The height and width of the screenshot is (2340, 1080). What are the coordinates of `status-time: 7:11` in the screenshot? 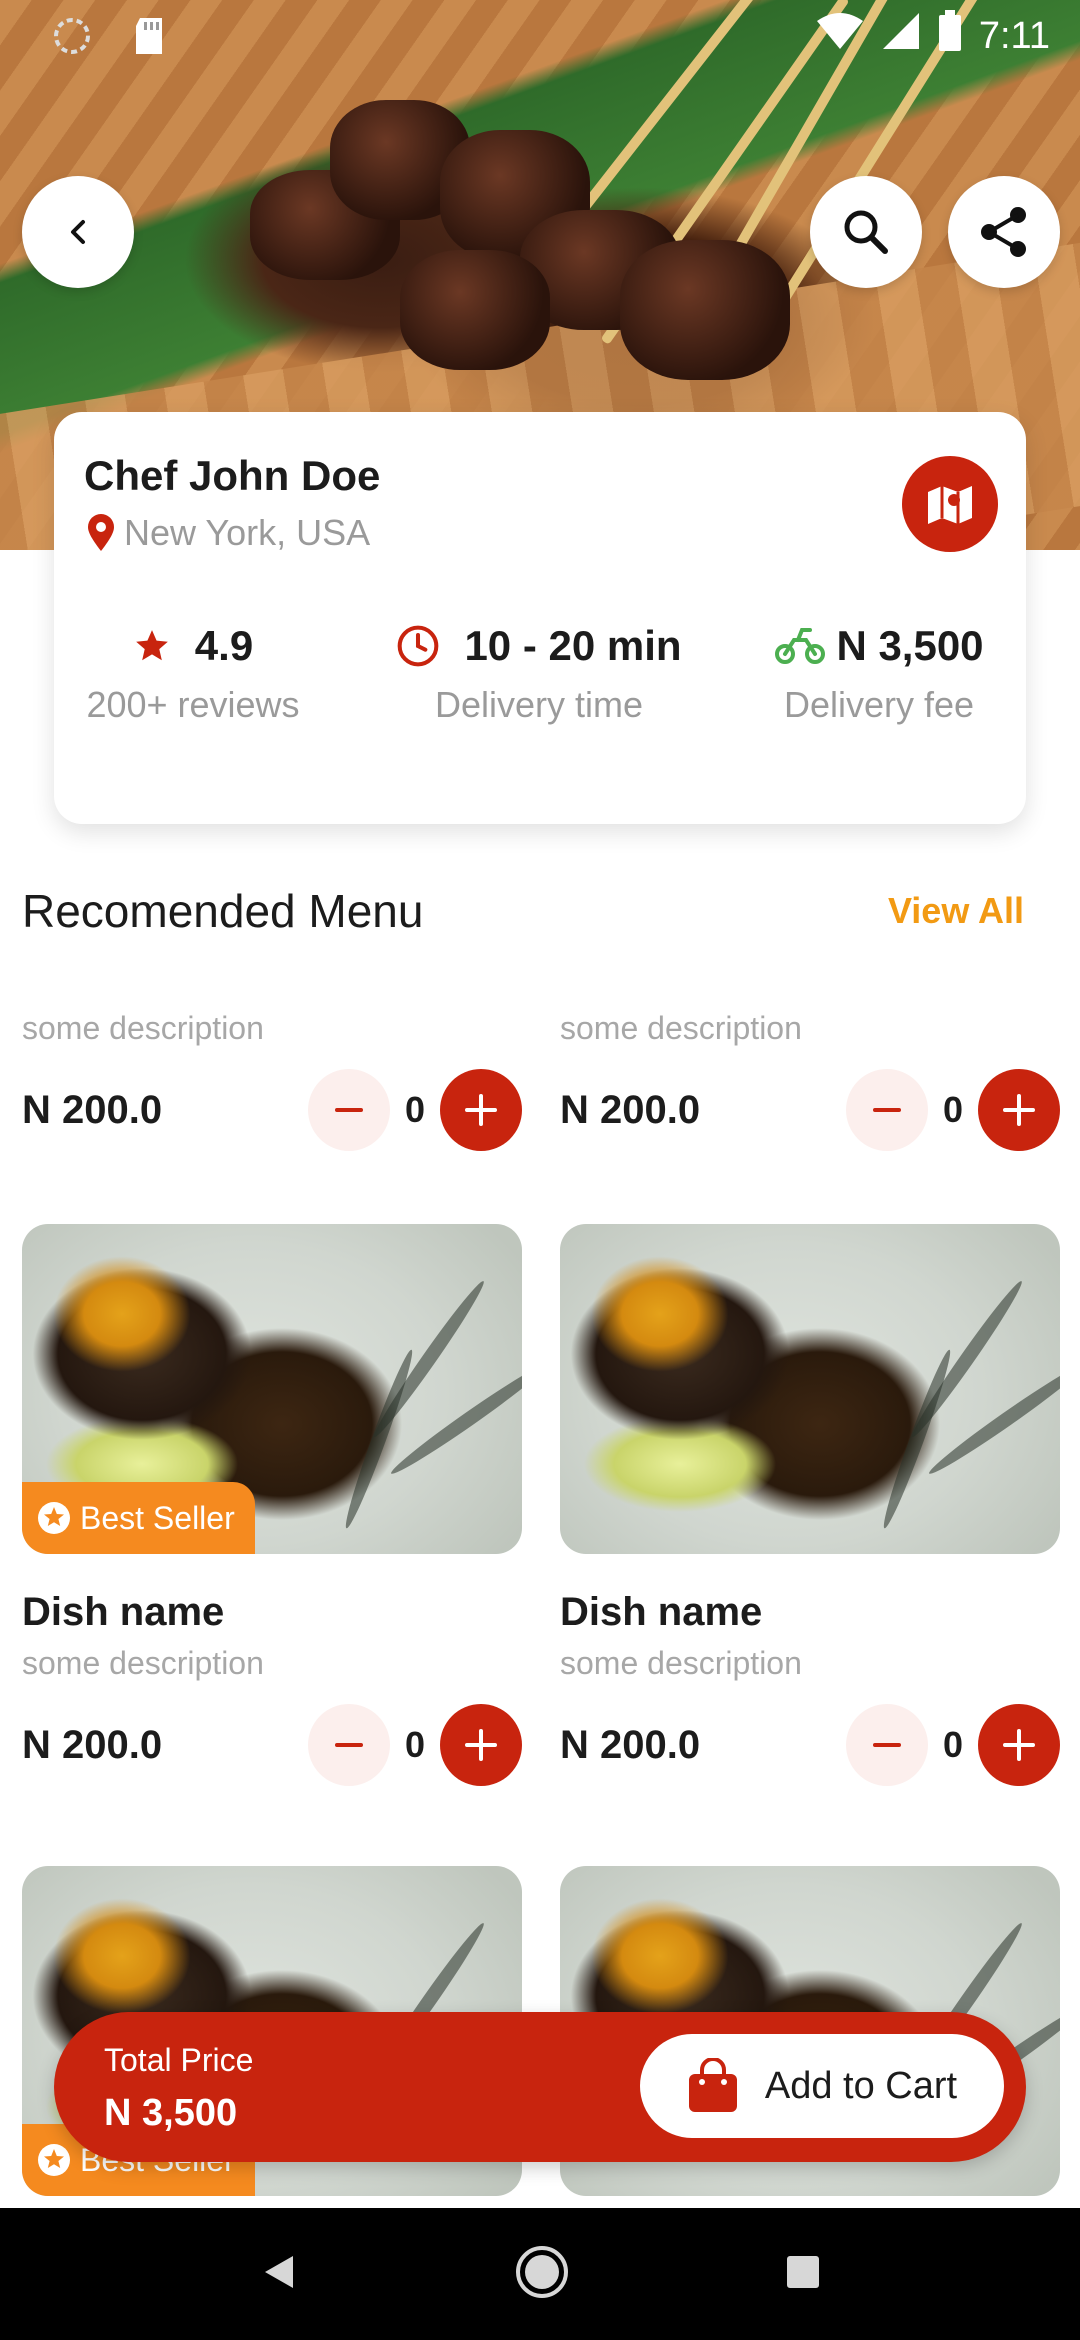 It's located at (1014, 35).